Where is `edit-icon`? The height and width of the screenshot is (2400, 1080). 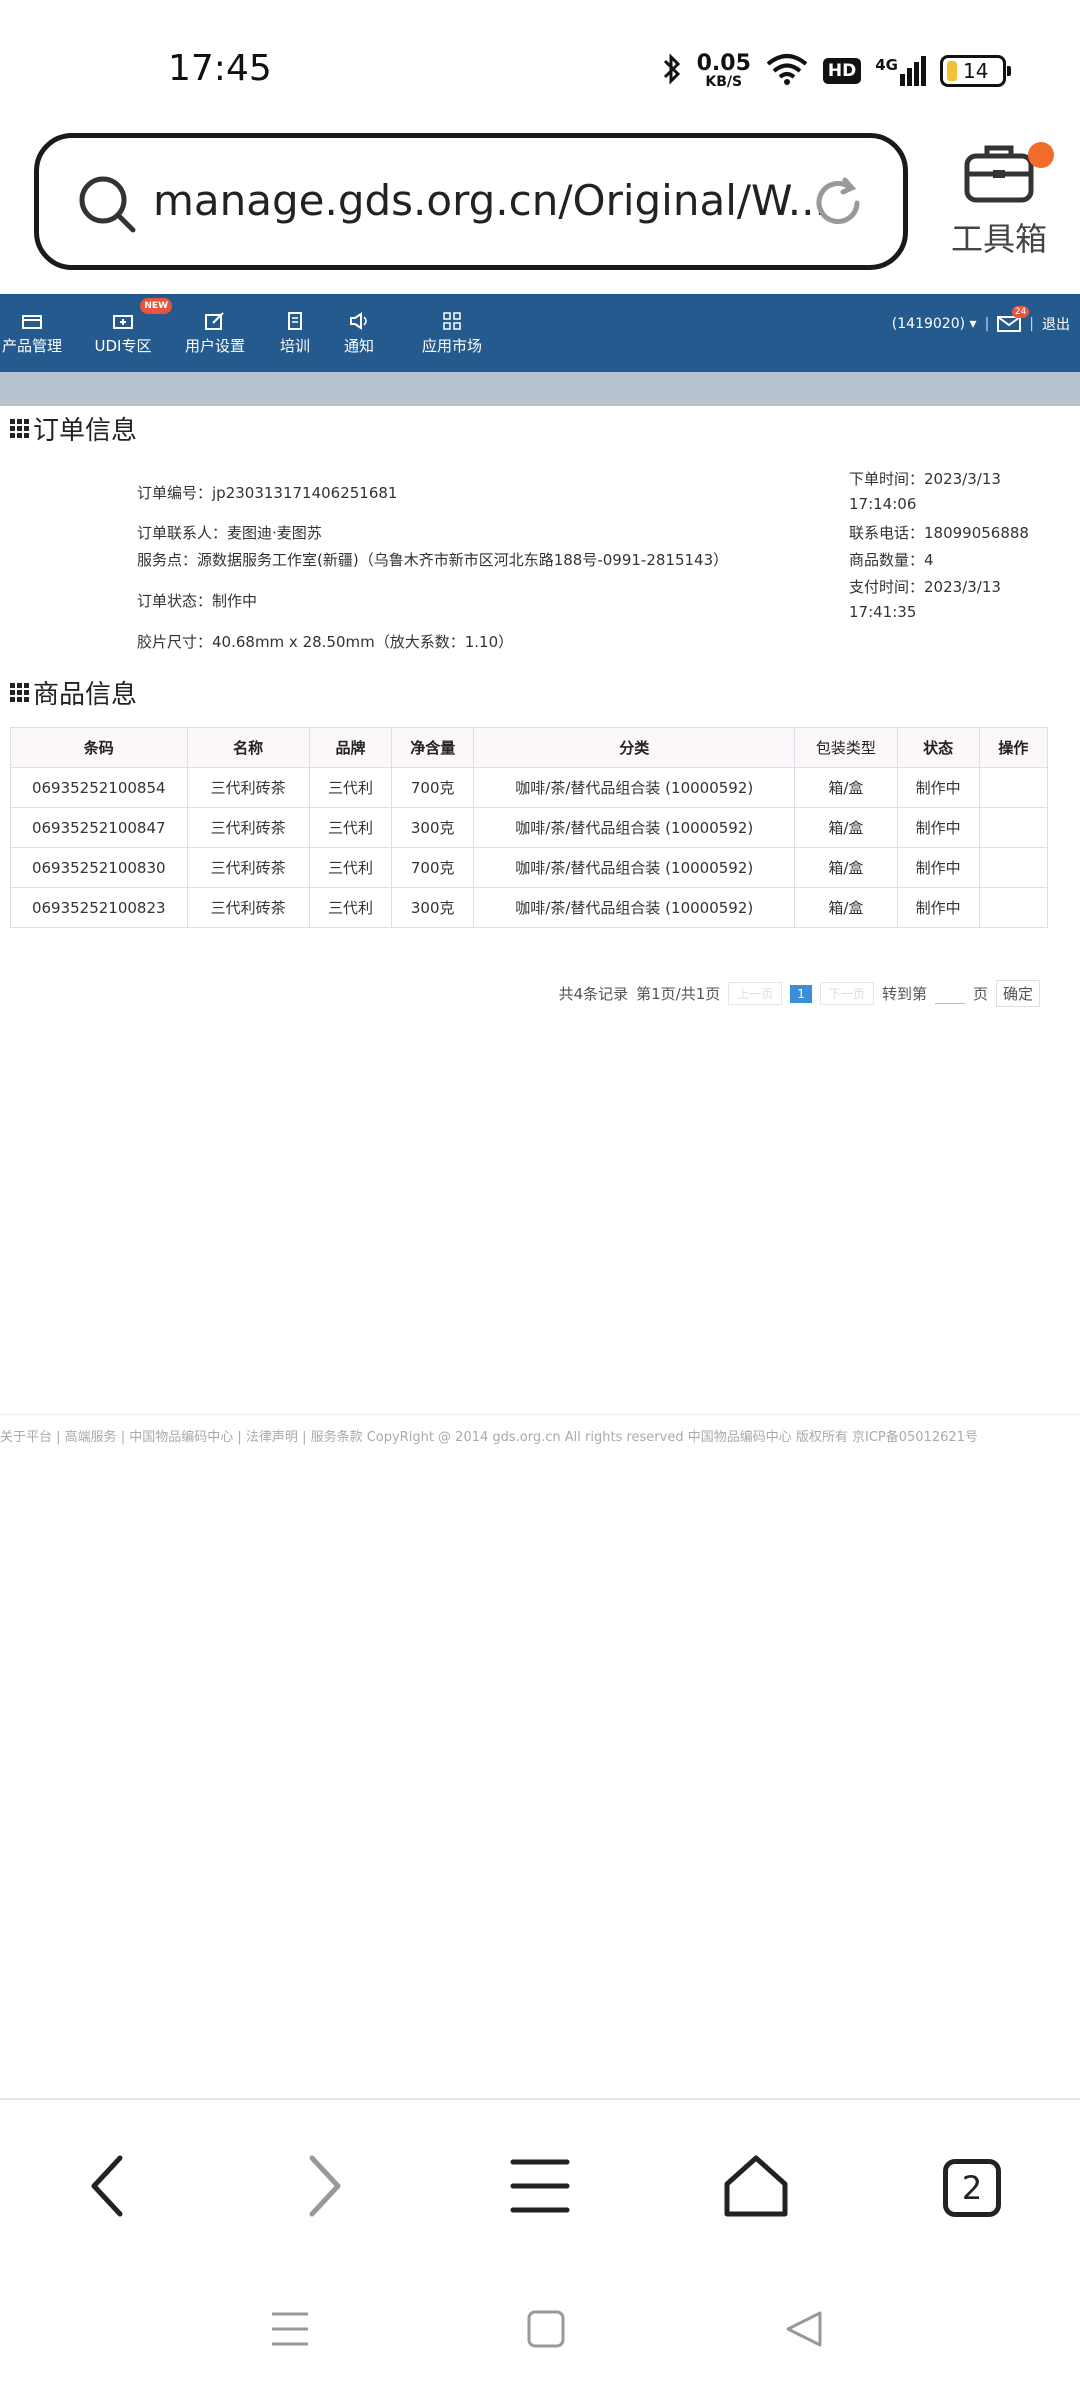
edit-icon is located at coordinates (215, 321).